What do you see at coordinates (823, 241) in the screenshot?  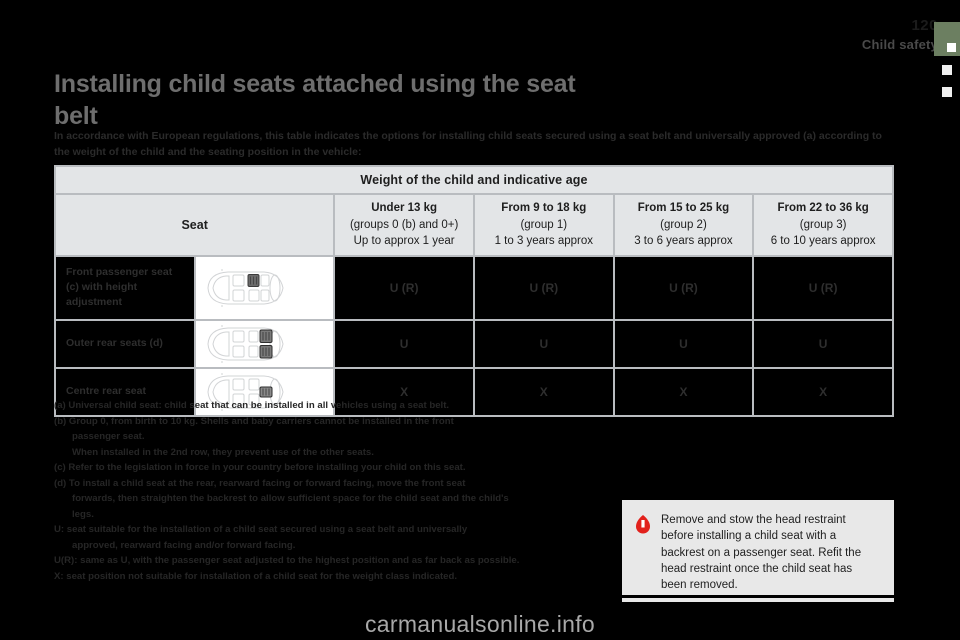 I see `group-age: 6 to 10 years approx` at bounding box center [823, 241].